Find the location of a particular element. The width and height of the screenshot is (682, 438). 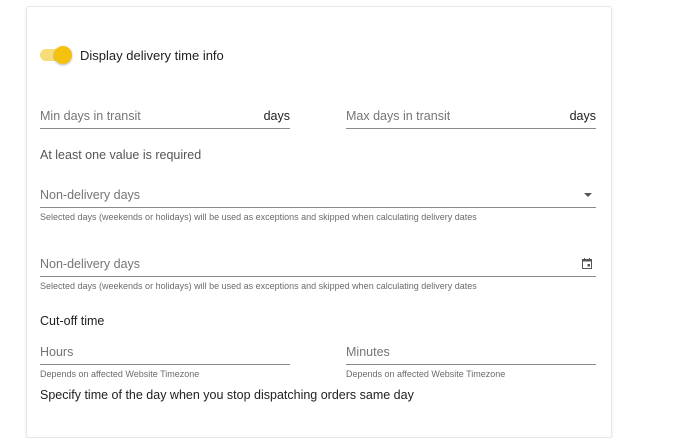

calendar-icon is located at coordinates (587, 263).